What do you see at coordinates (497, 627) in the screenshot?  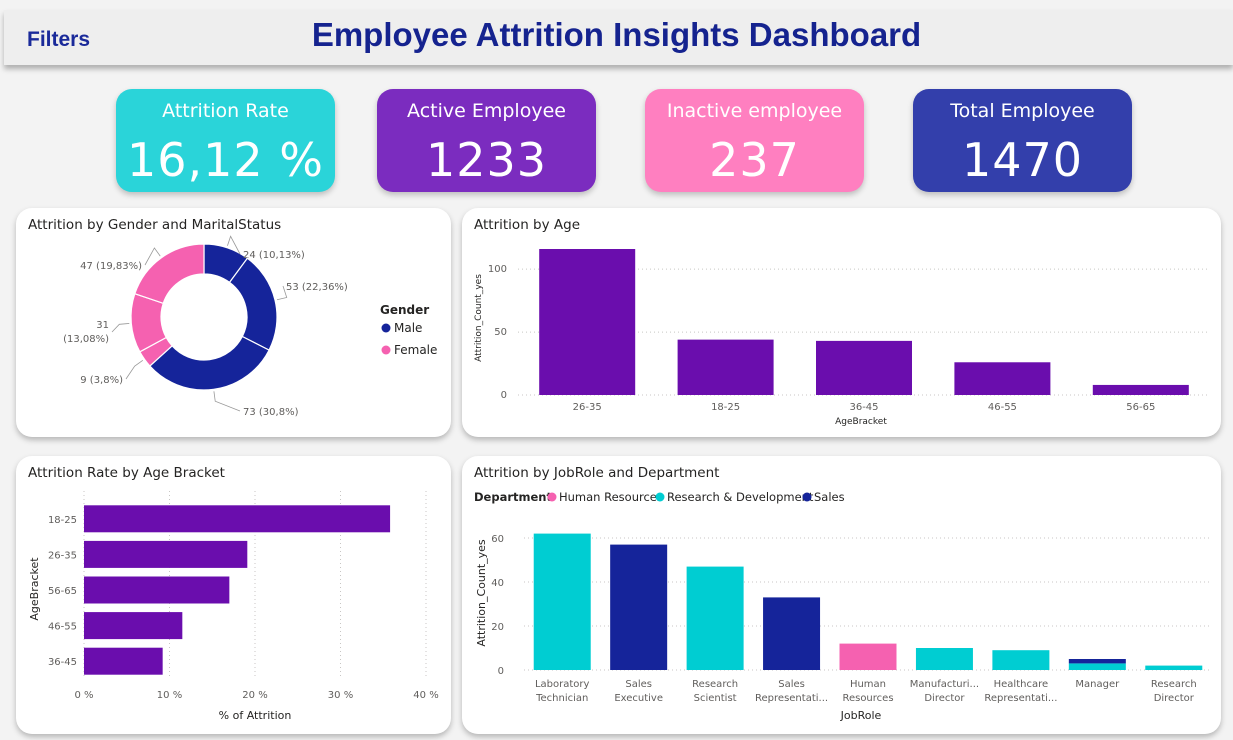 I see `y-tick-label: 20` at bounding box center [497, 627].